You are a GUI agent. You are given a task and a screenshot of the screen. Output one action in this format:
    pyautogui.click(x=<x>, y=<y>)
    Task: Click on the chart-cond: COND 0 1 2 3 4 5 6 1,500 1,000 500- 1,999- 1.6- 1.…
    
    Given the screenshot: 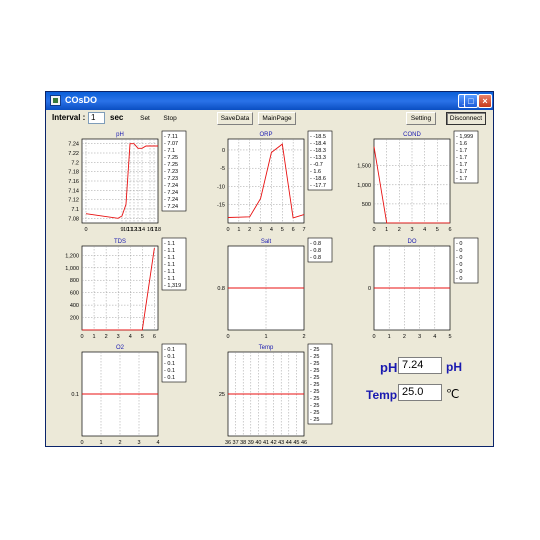 What is the action you would take?
    pyautogui.click(x=412, y=184)
    